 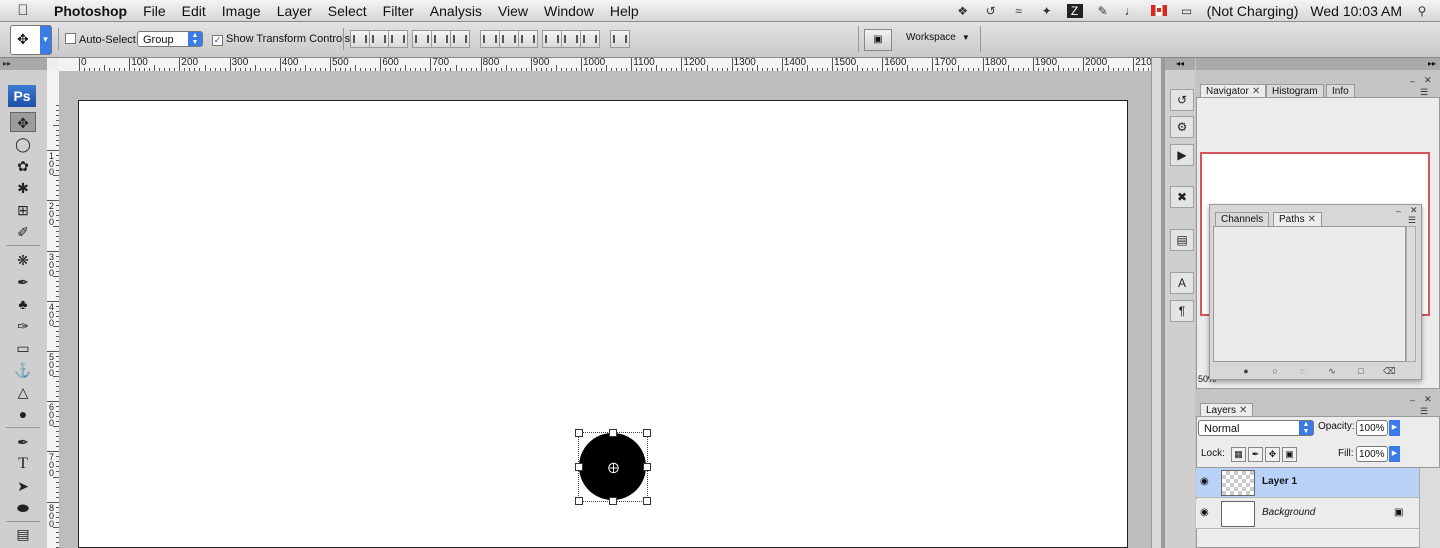 What do you see at coordinates (1182, 100) in the screenshot?
I see `history-panel-button: ↺` at bounding box center [1182, 100].